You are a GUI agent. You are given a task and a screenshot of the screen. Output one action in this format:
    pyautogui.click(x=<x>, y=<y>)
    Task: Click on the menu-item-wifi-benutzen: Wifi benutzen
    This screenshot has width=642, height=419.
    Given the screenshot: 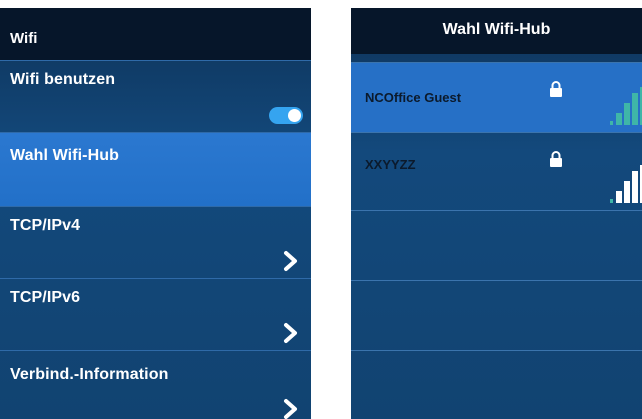 What is the action you would take?
    pyautogui.click(x=155, y=96)
    